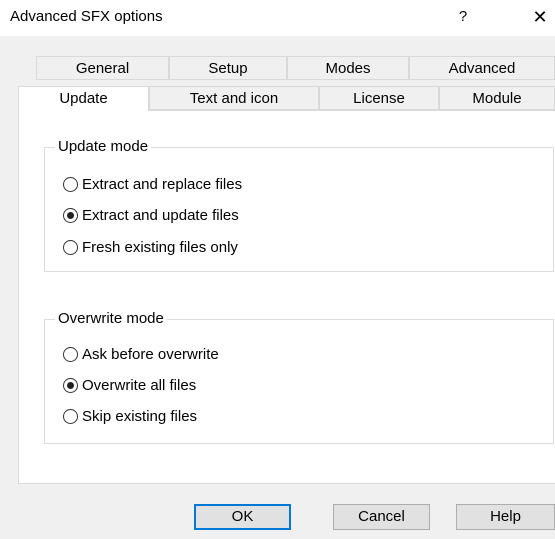 This screenshot has width=555, height=539. I want to click on help-button: Help, so click(505, 517).